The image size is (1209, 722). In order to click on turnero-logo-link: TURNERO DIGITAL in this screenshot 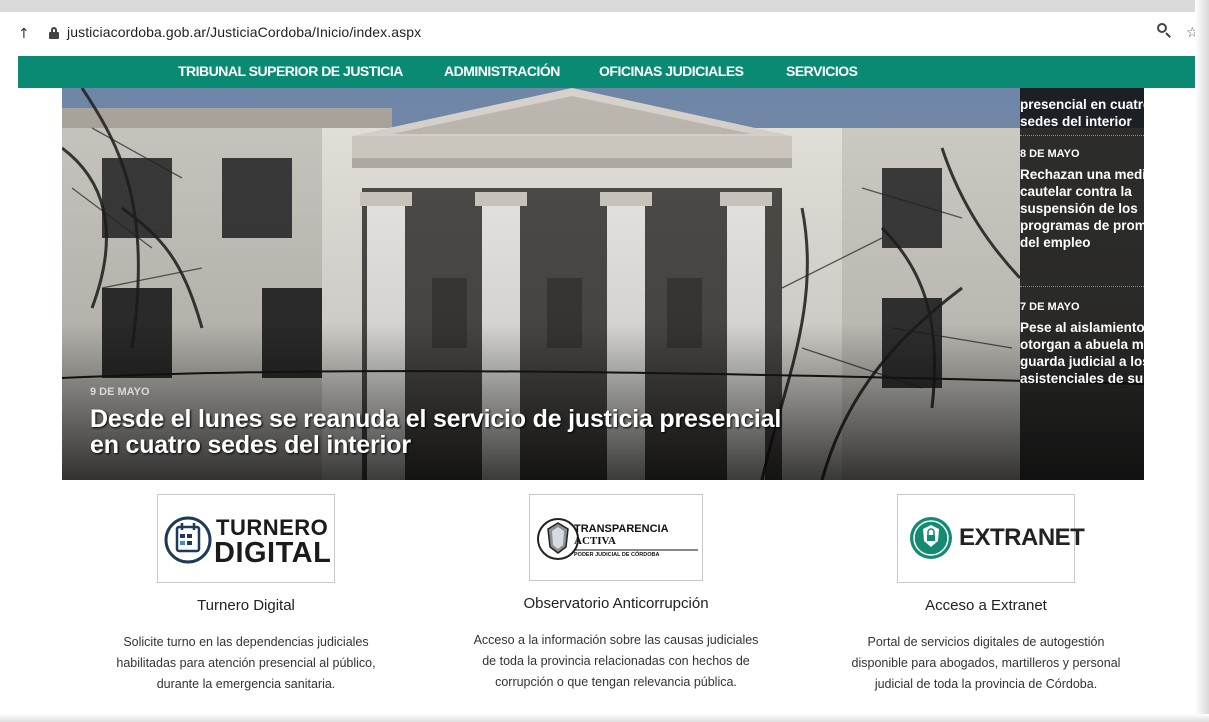, I will do `click(246, 538)`.